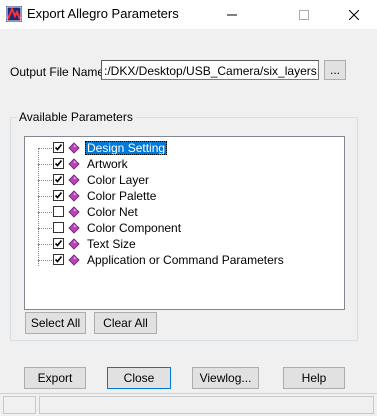  What do you see at coordinates (184, 228) in the screenshot?
I see `tree-item: Color Component` at bounding box center [184, 228].